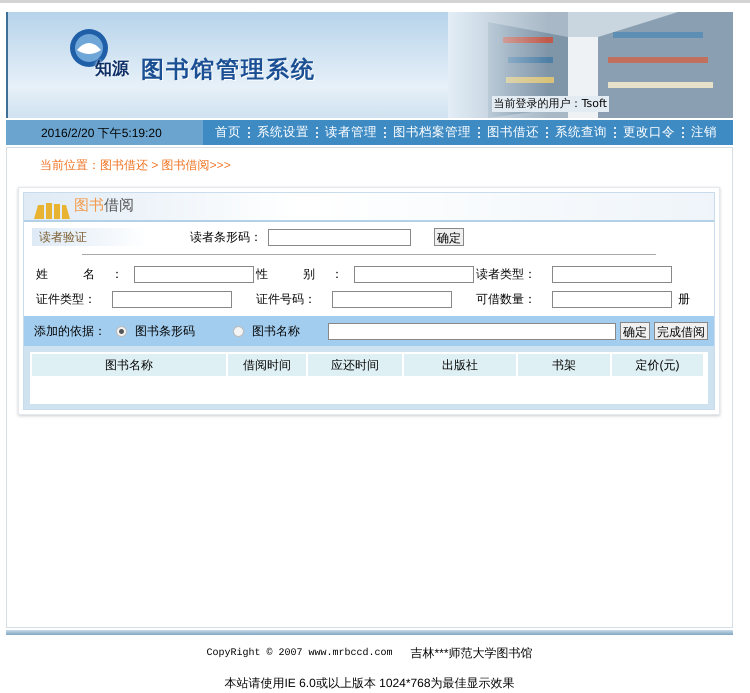 This screenshot has width=750, height=693. What do you see at coordinates (299, 274) in the screenshot?
I see `field-label: 性 别：` at bounding box center [299, 274].